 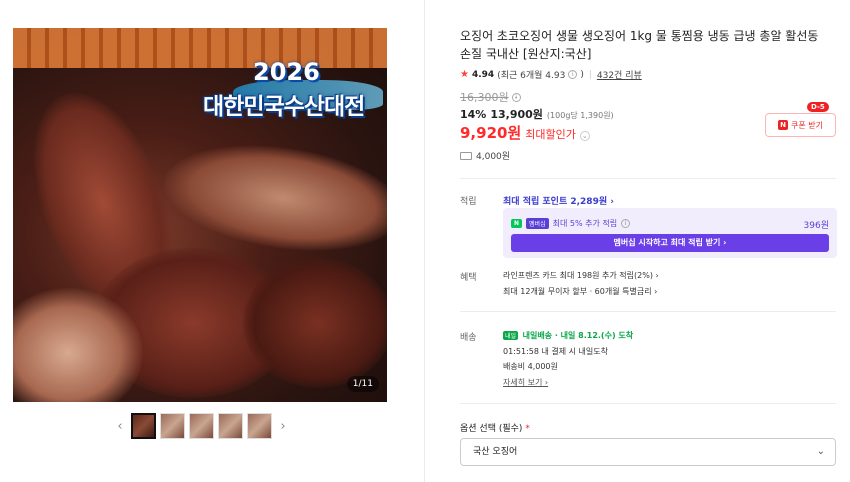 I want to click on shipping-fee-row: 4,000원, so click(x=485, y=155).